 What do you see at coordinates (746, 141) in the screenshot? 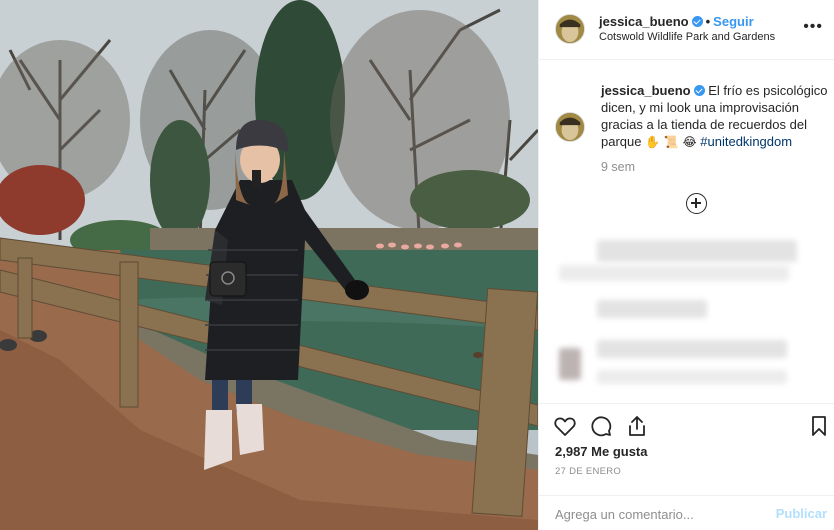
I see `hashtag-link: #unitedkingdom` at bounding box center [746, 141].